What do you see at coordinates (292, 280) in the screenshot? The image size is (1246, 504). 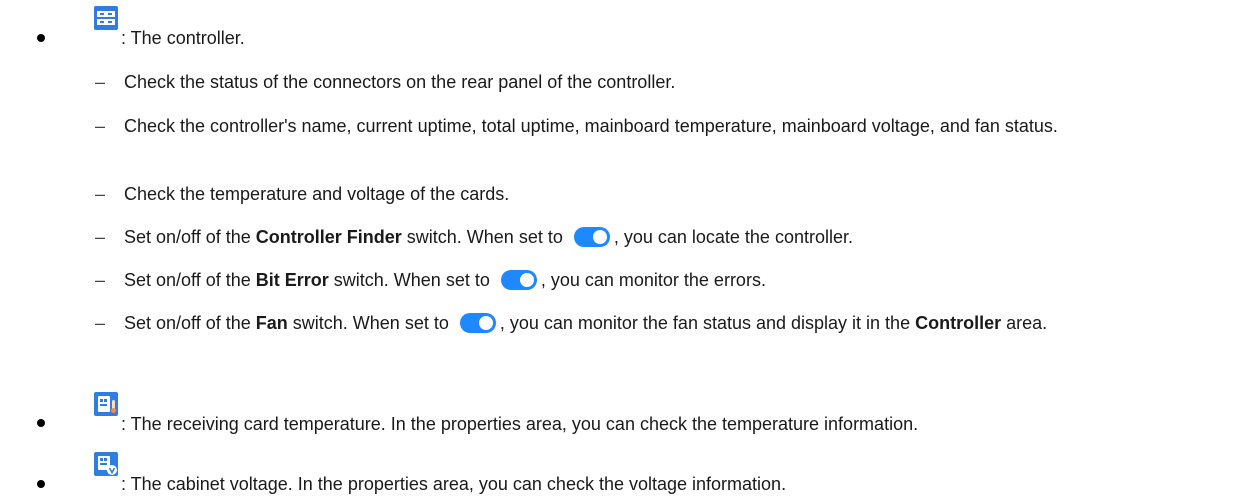 I see `bit-error-label: Bit Error` at bounding box center [292, 280].